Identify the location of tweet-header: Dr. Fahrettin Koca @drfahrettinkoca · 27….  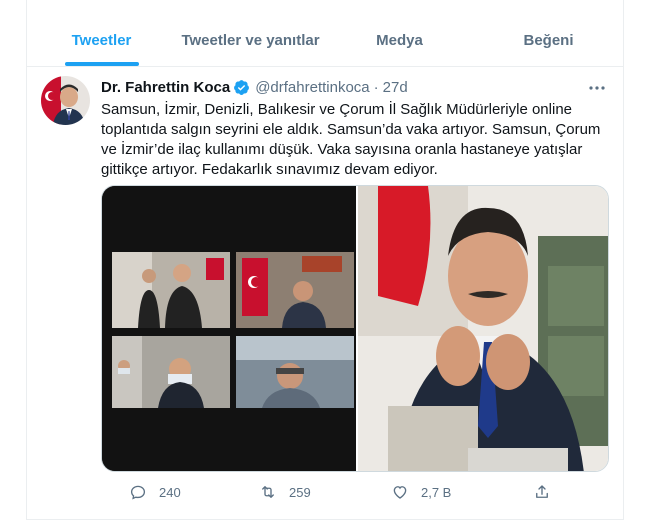
(254, 87).